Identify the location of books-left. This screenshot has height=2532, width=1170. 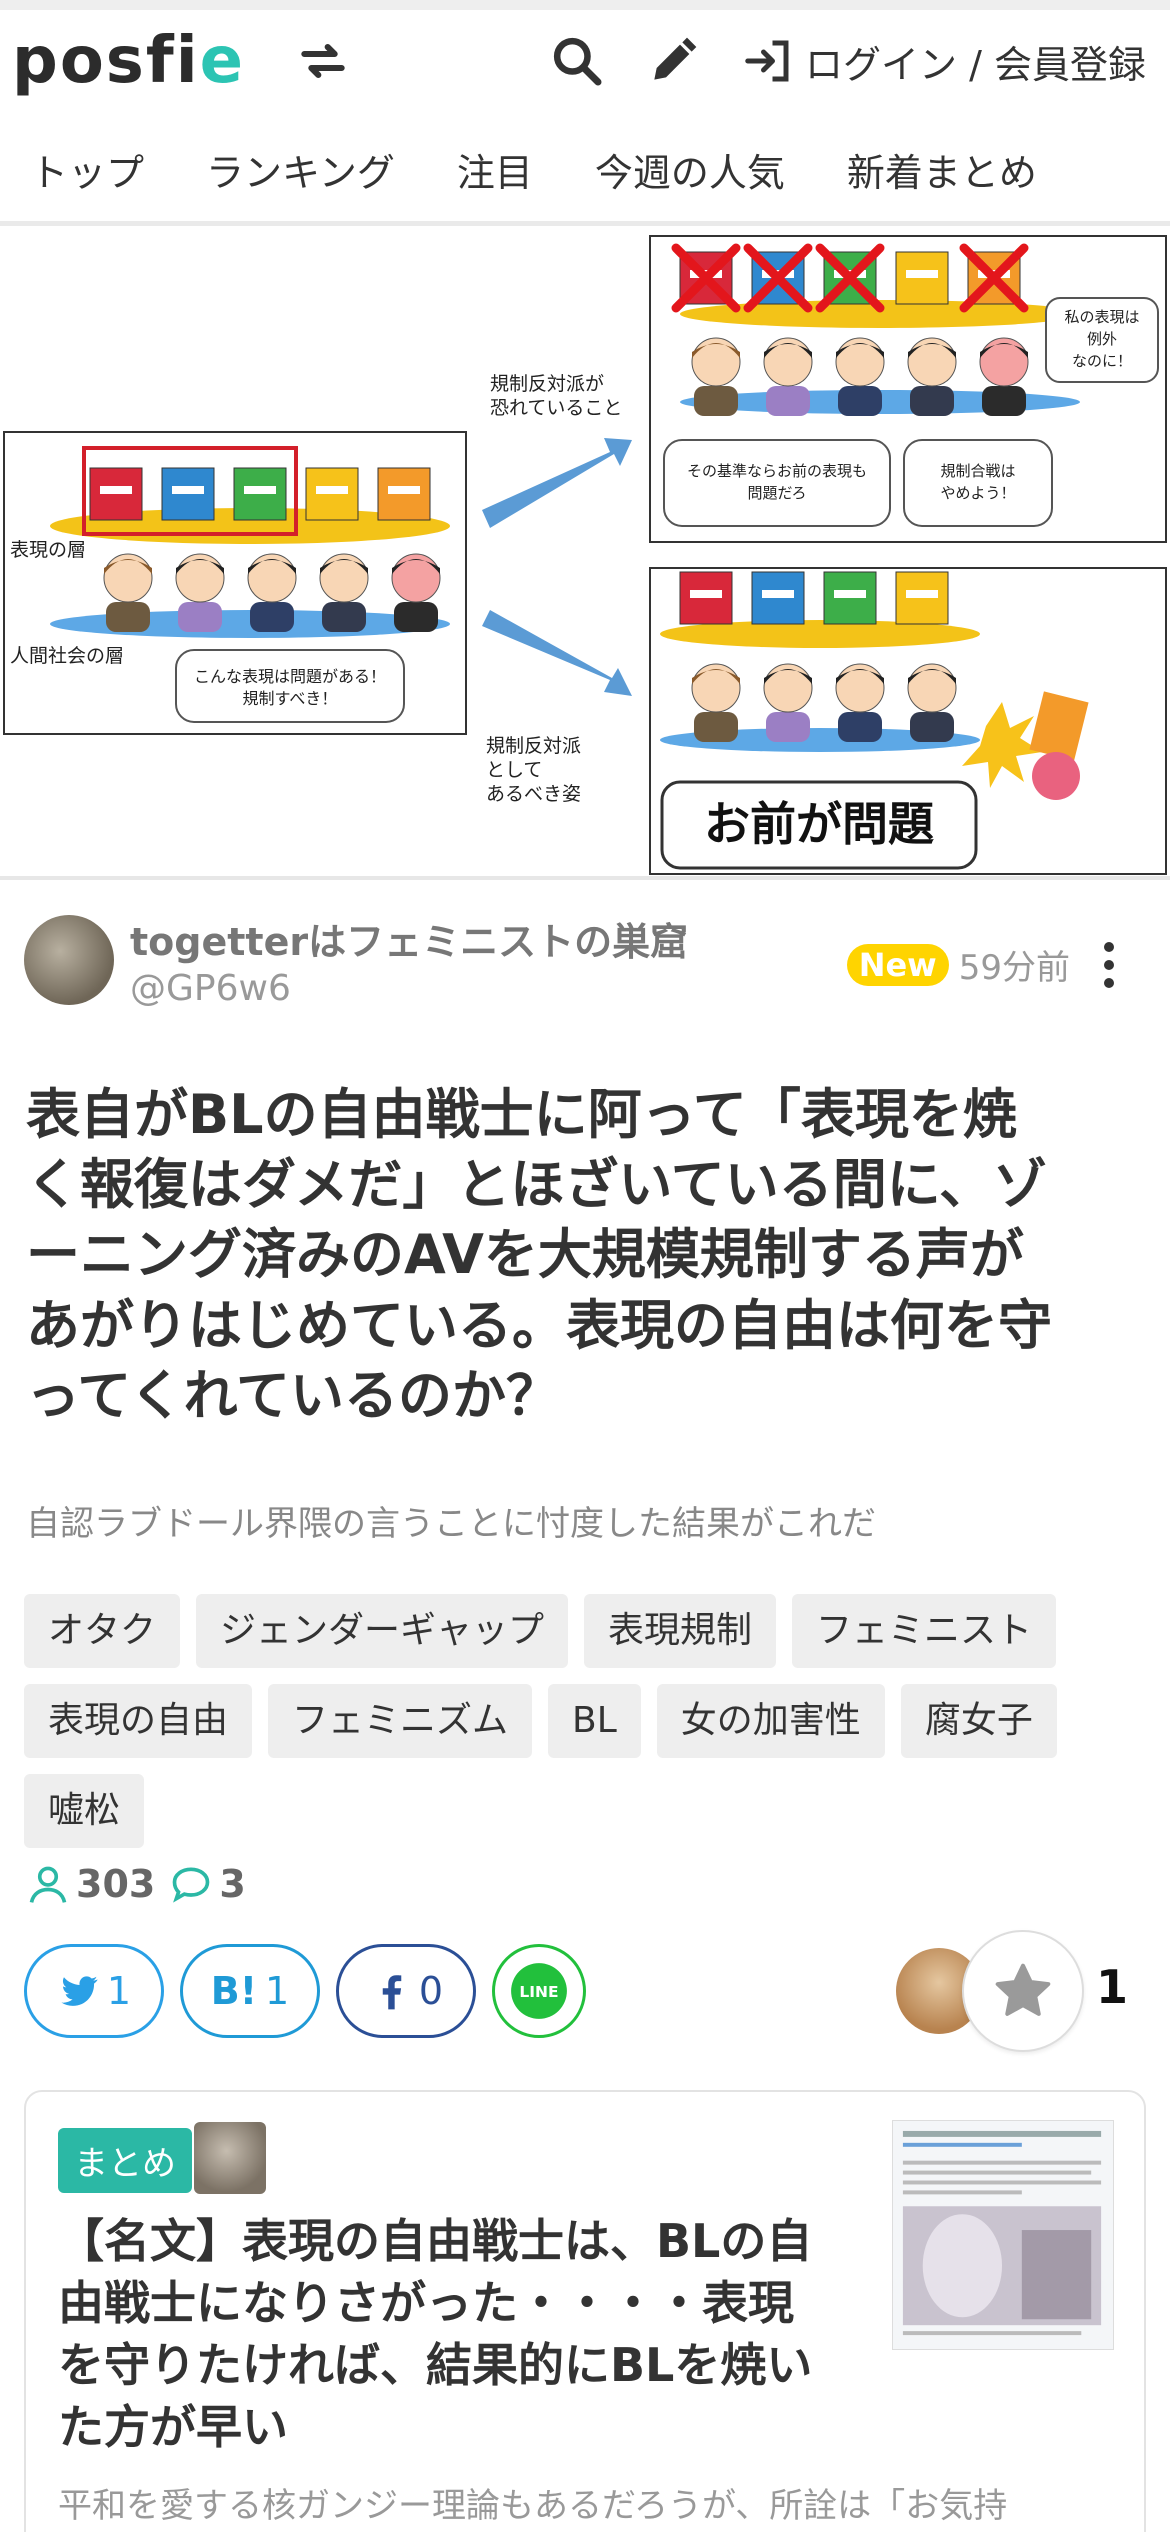
(260, 494).